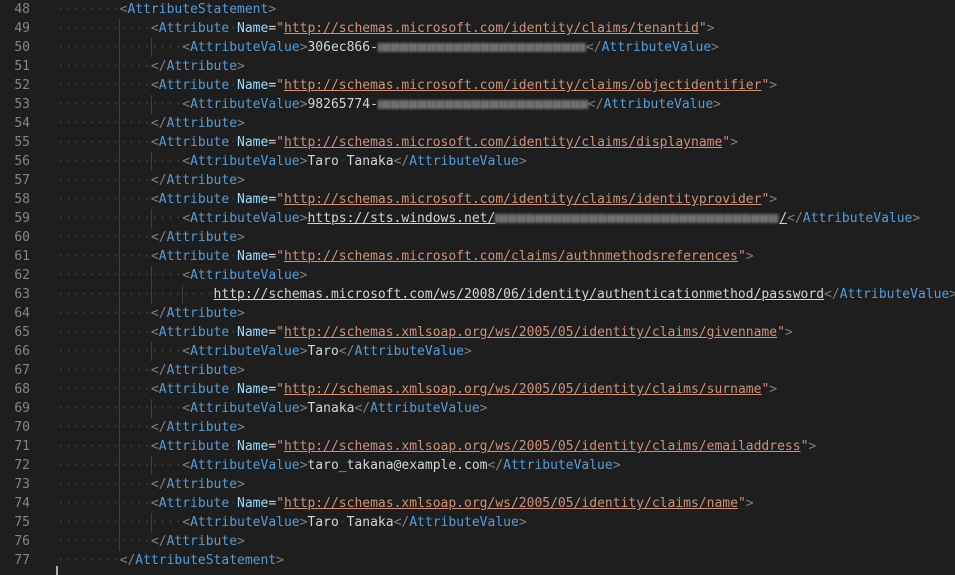  Describe the element at coordinates (22, 28) in the screenshot. I see `line-number: 49` at that location.